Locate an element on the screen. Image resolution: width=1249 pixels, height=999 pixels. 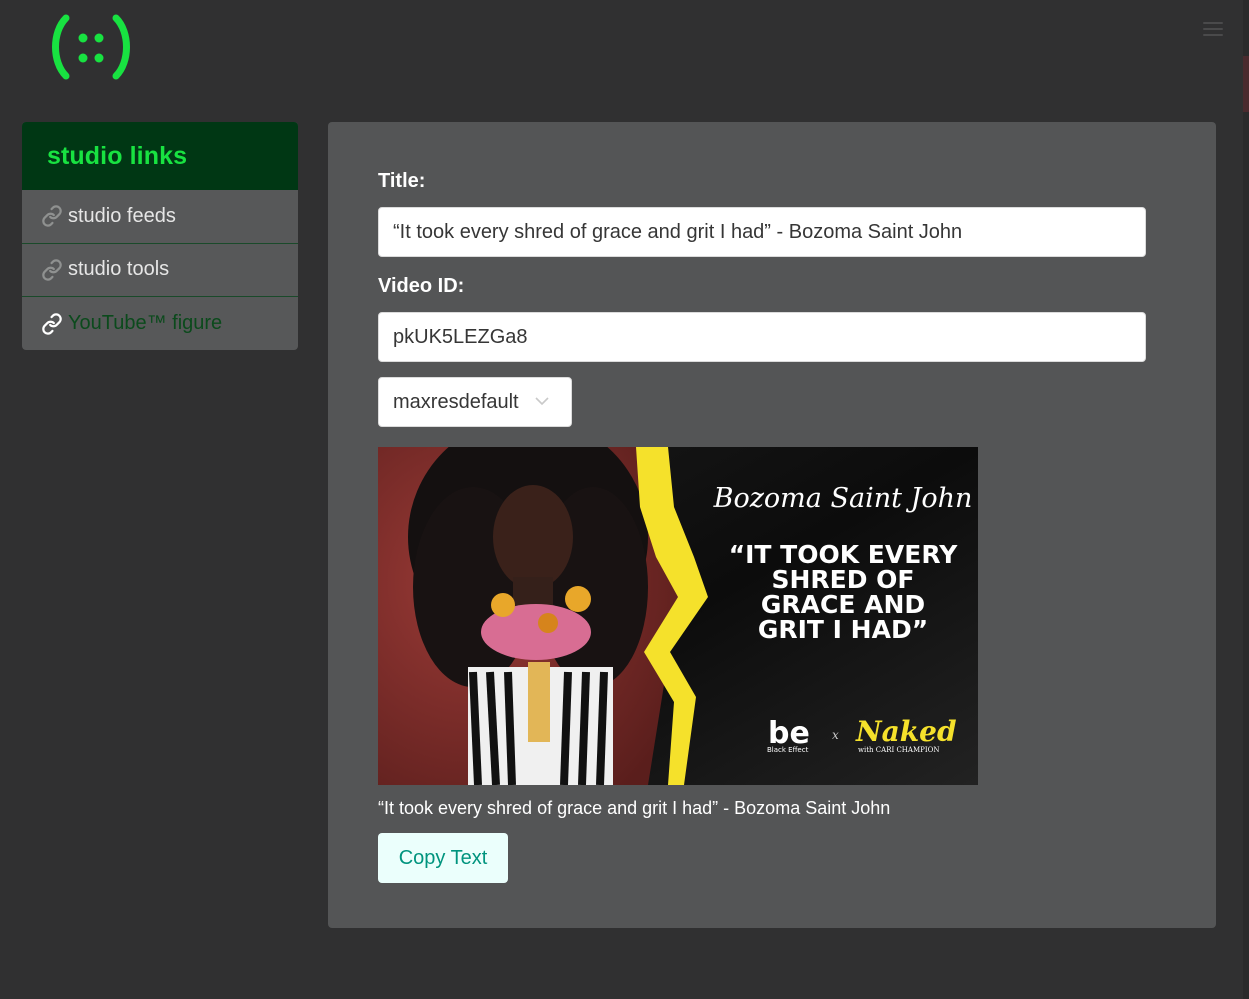
scrollbar-edge is located at coordinates (1246, 499).